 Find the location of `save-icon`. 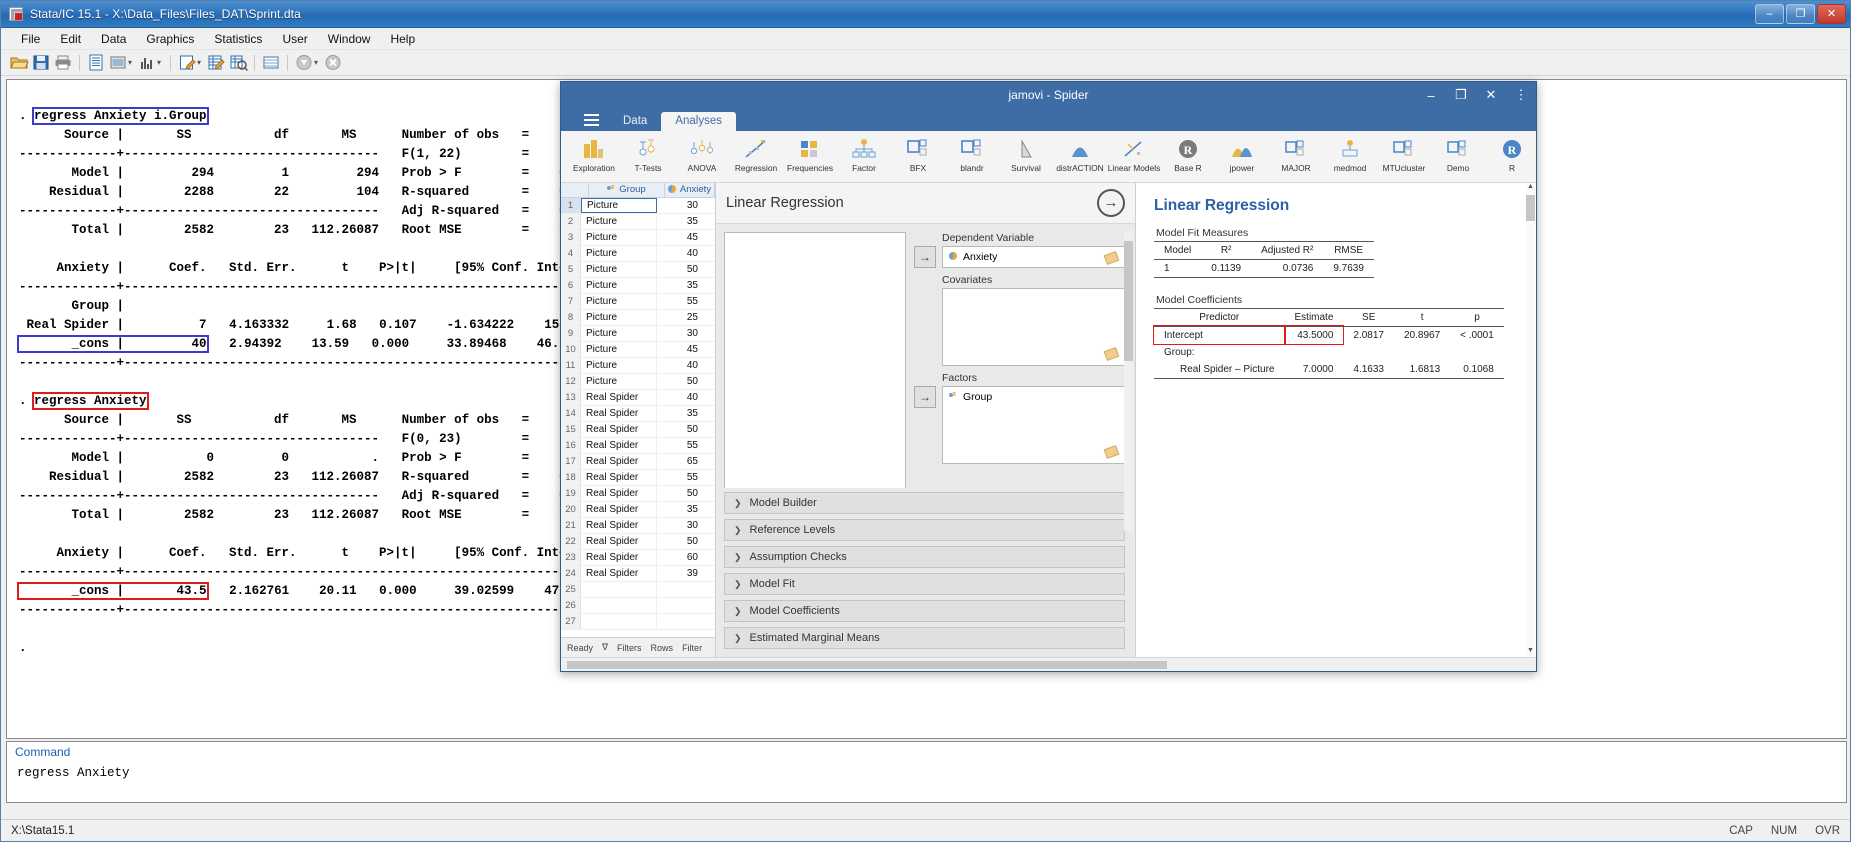

save-icon is located at coordinates (41, 62).